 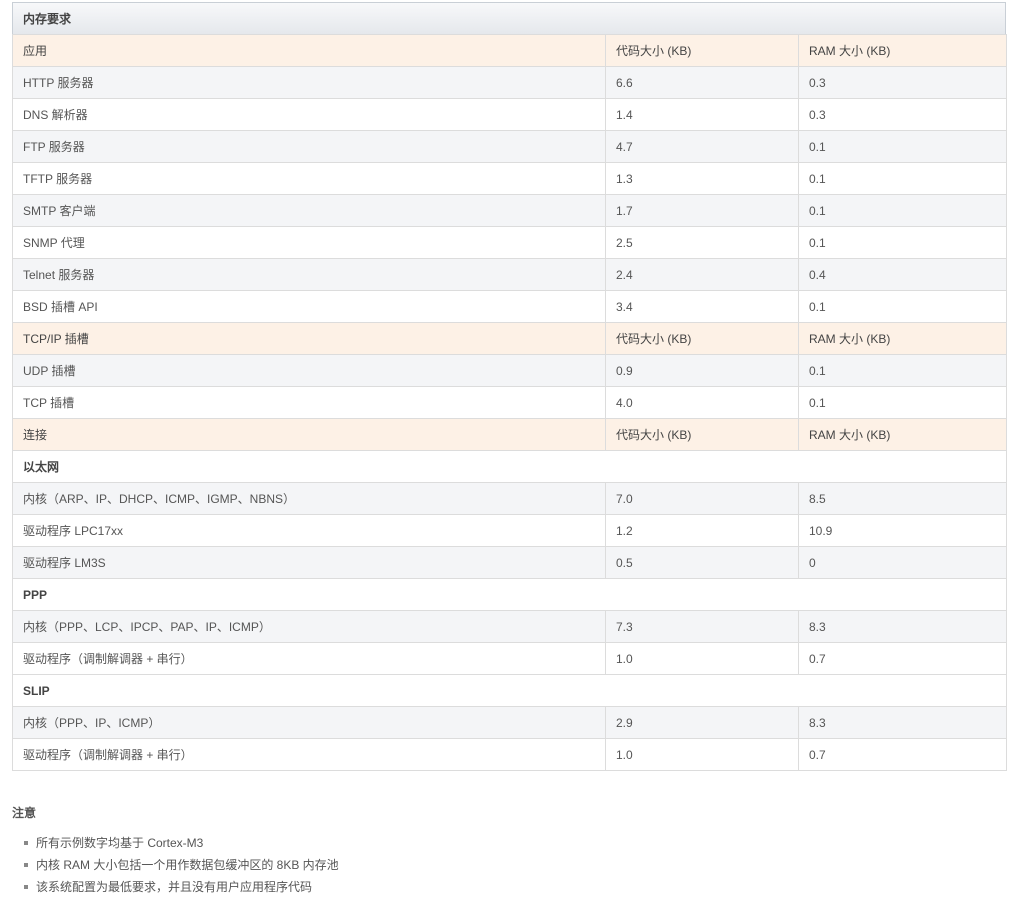 What do you see at coordinates (309, 82) in the screenshot?
I see `name-cell: HTTP 服务器` at bounding box center [309, 82].